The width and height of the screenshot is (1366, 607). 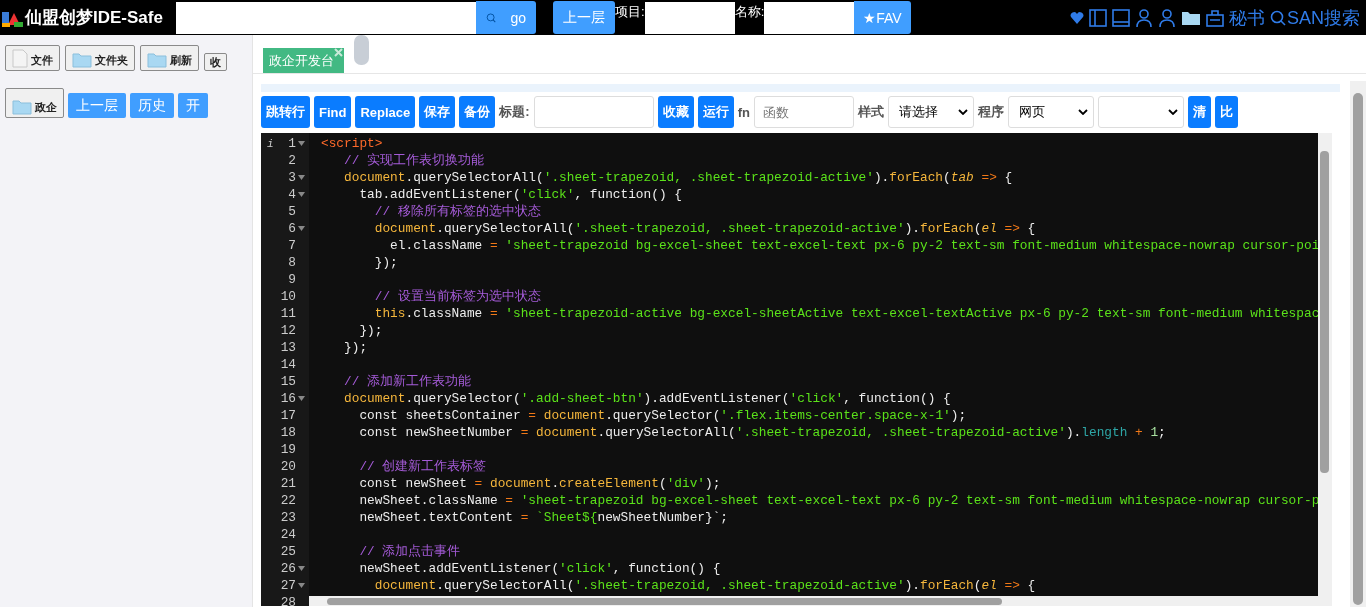 I want to click on app-title: 仙盟创梦IDE-Safe, so click(x=94, y=18).